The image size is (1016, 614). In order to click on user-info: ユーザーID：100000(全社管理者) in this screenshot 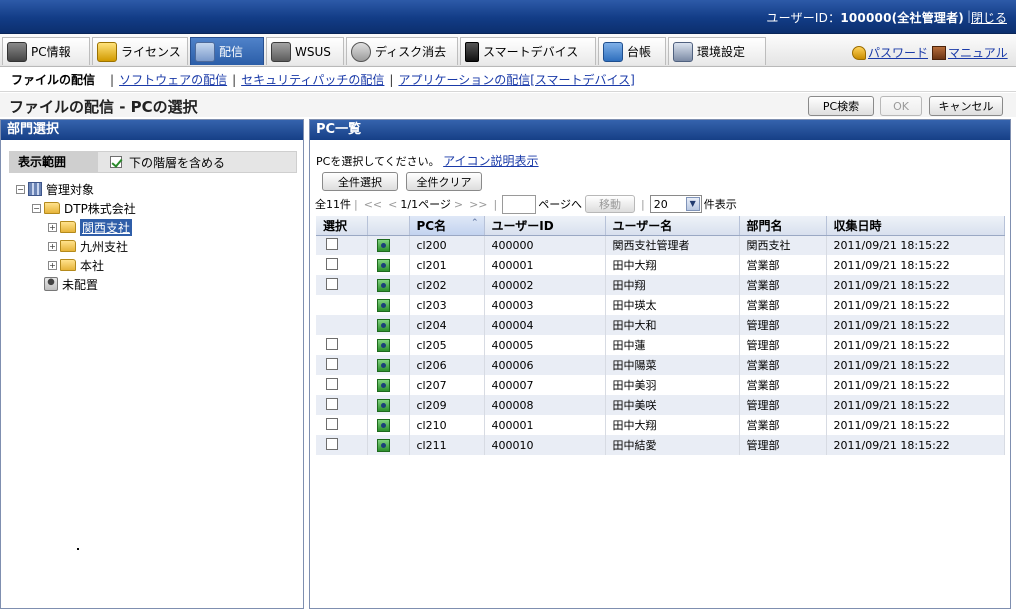, I will do `click(865, 18)`.